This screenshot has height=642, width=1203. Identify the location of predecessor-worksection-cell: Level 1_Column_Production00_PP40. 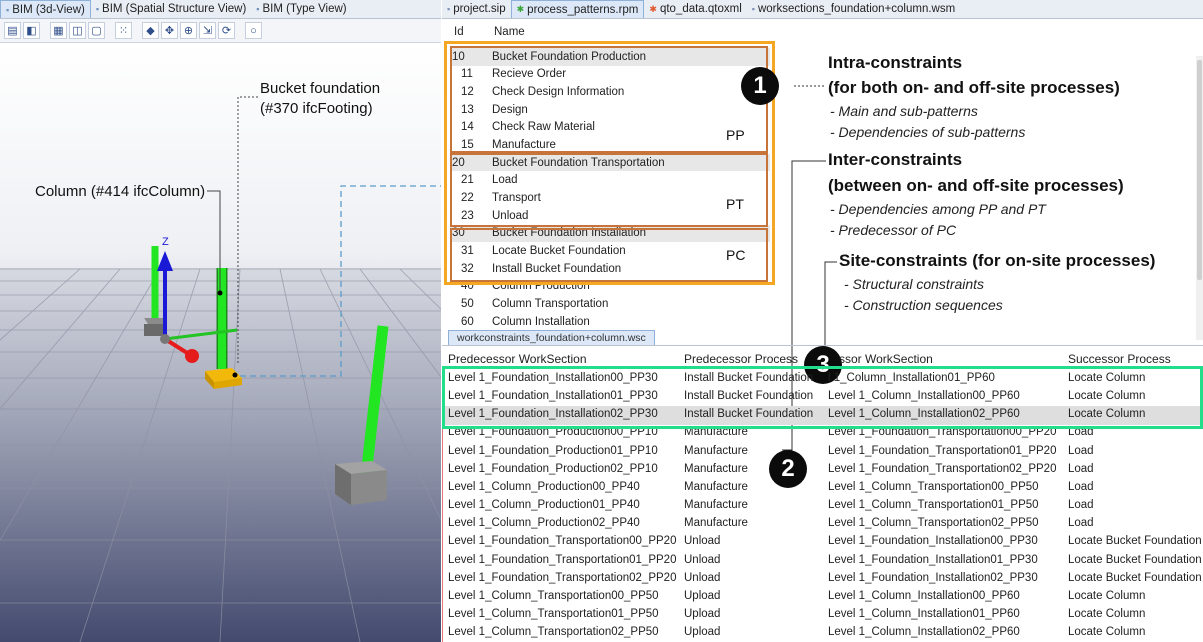
(544, 486).